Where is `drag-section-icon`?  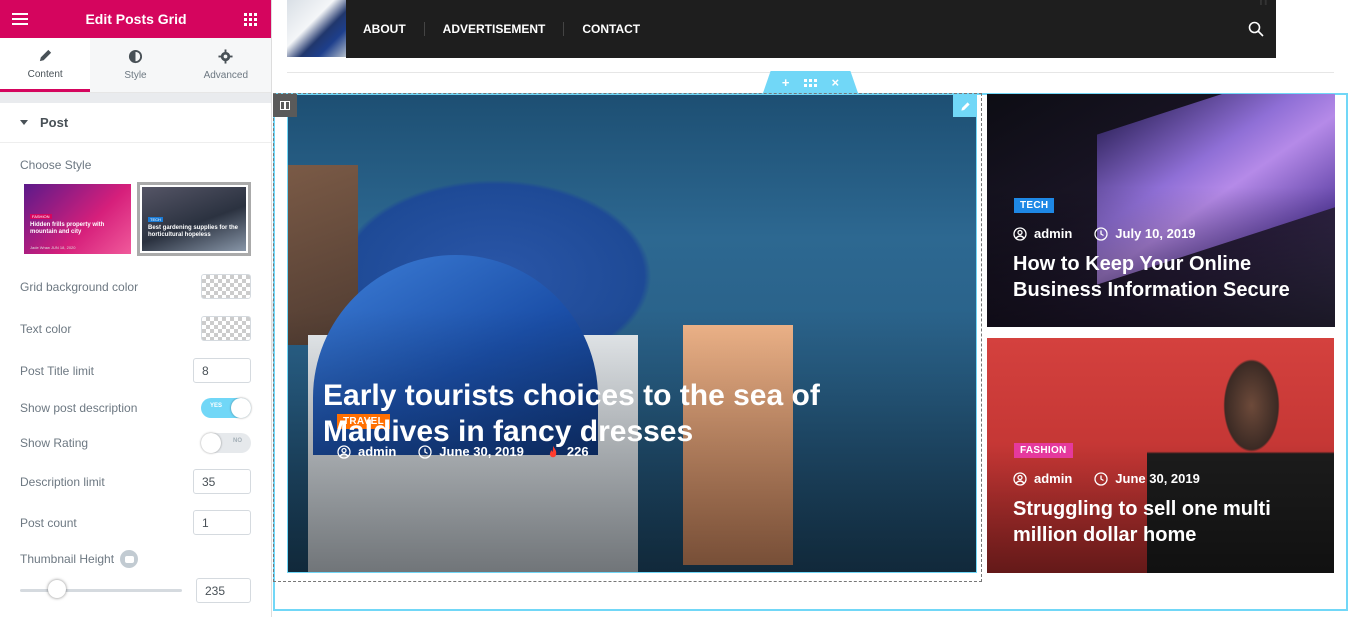
drag-section-icon is located at coordinates (810, 82).